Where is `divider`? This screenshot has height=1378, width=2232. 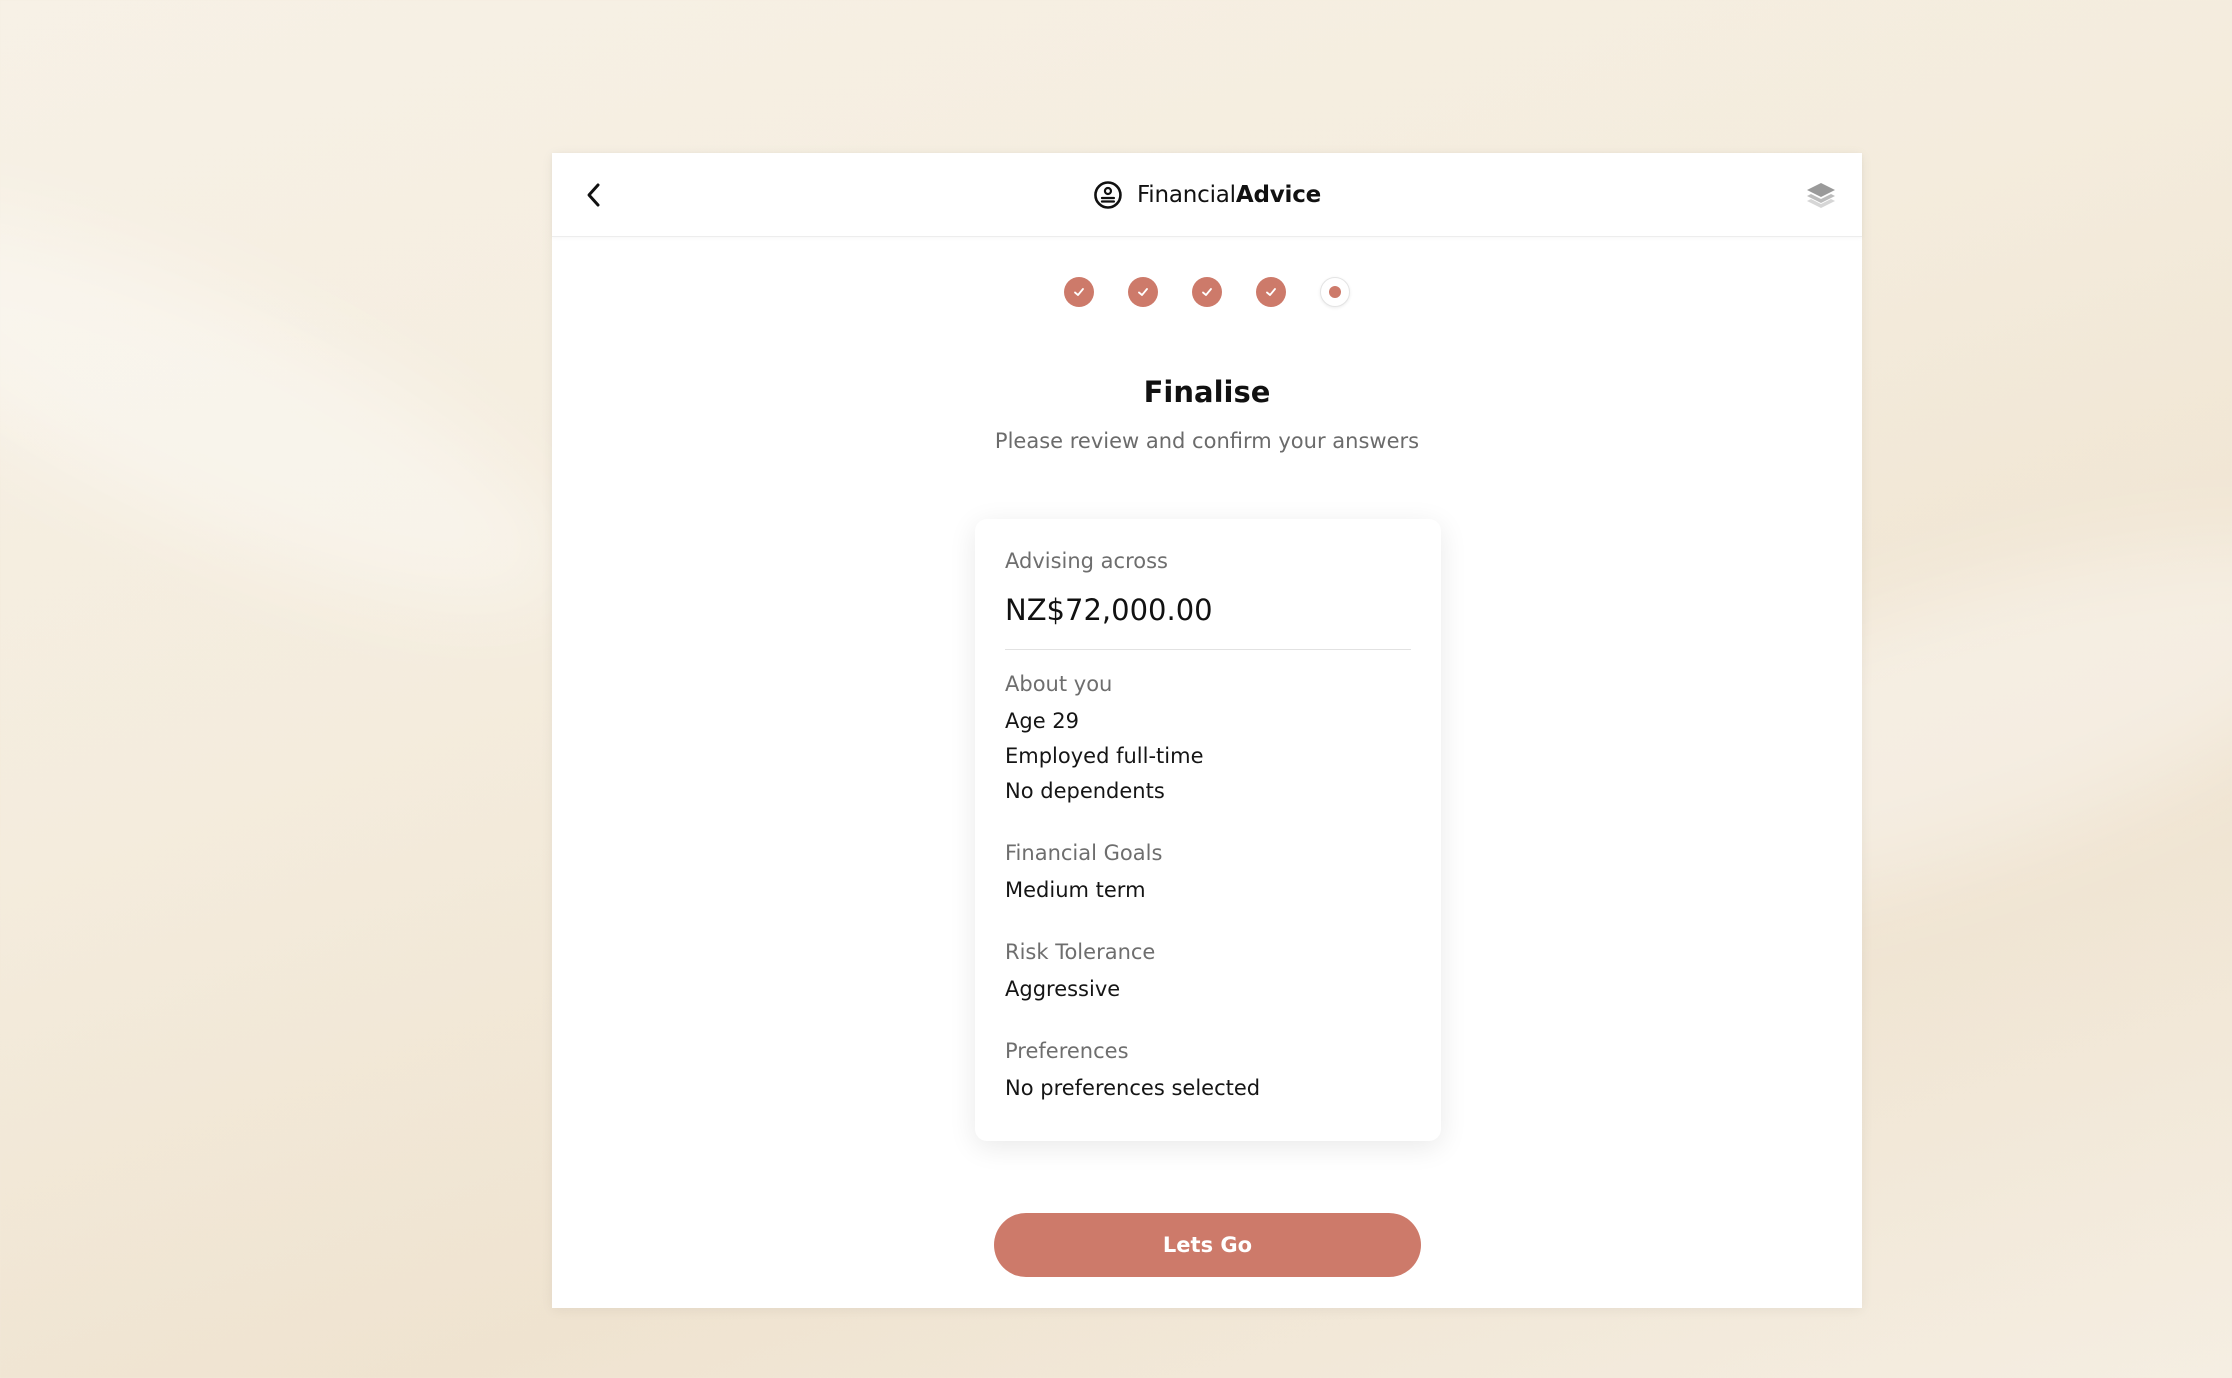 divider is located at coordinates (1208, 649).